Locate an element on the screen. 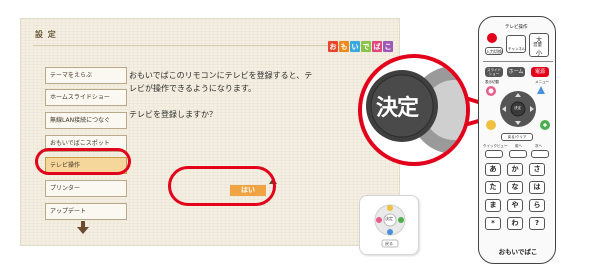  menu-item-theme: テーマをえらぶ is located at coordinates (86, 75).